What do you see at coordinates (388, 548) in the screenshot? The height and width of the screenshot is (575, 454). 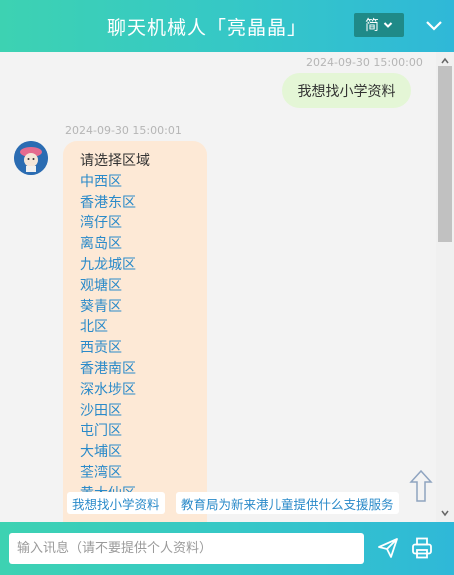 I see `send-icon` at bounding box center [388, 548].